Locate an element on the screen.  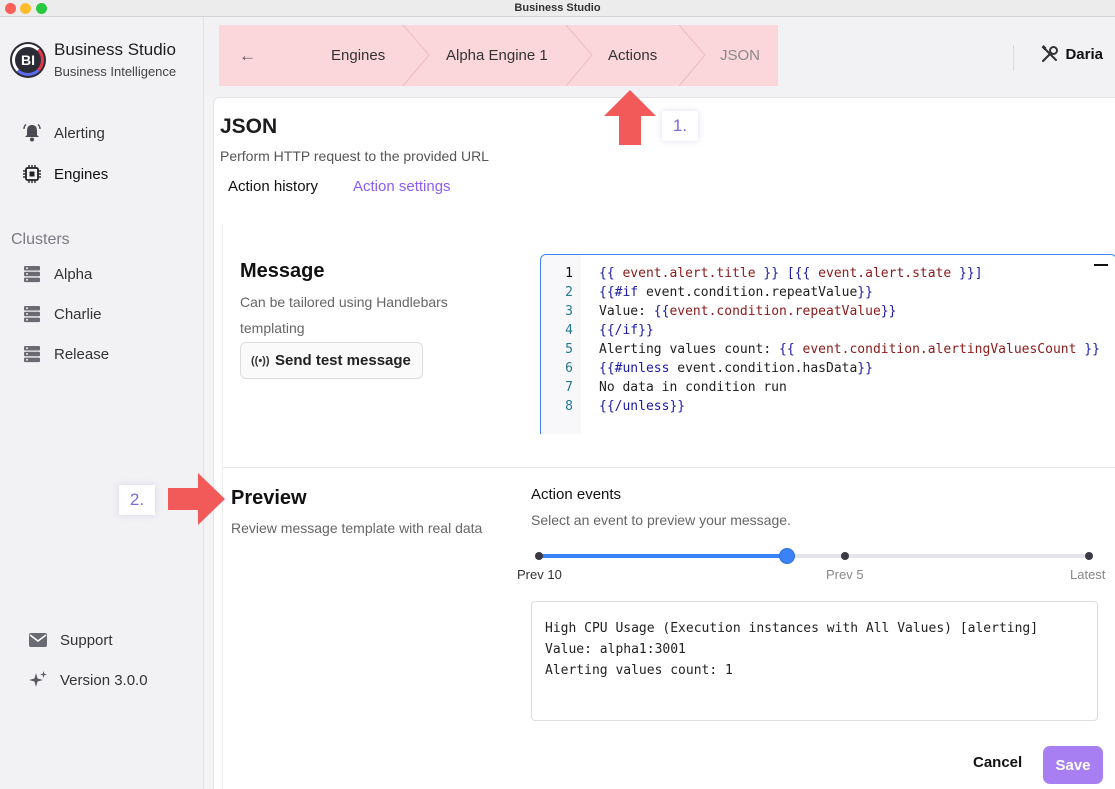
code-line: 7 No data in condition run is located at coordinates (676, 387).